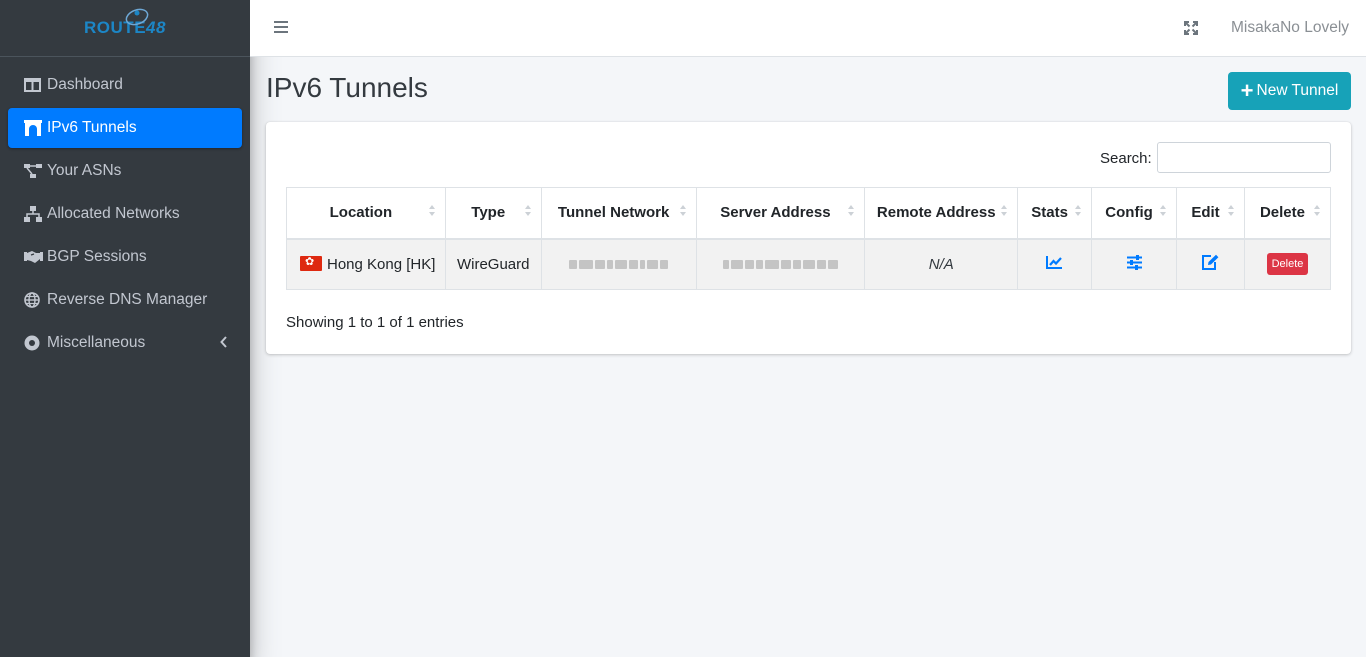 The width and height of the screenshot is (1366, 657). I want to click on logo-swirl-icon, so click(137, 17).